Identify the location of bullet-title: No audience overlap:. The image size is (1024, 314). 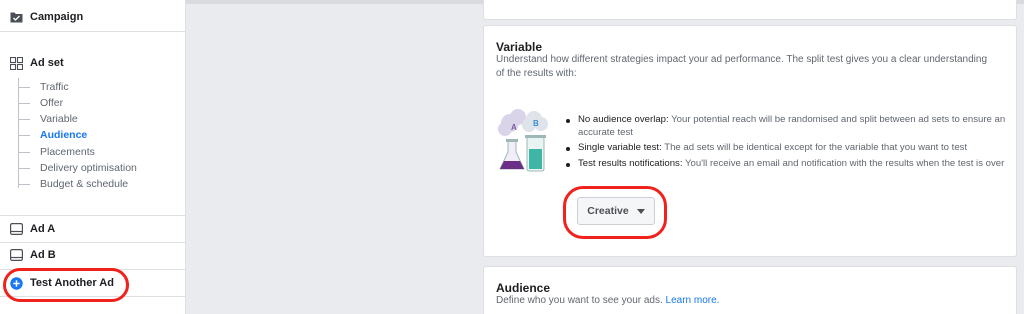
(623, 119).